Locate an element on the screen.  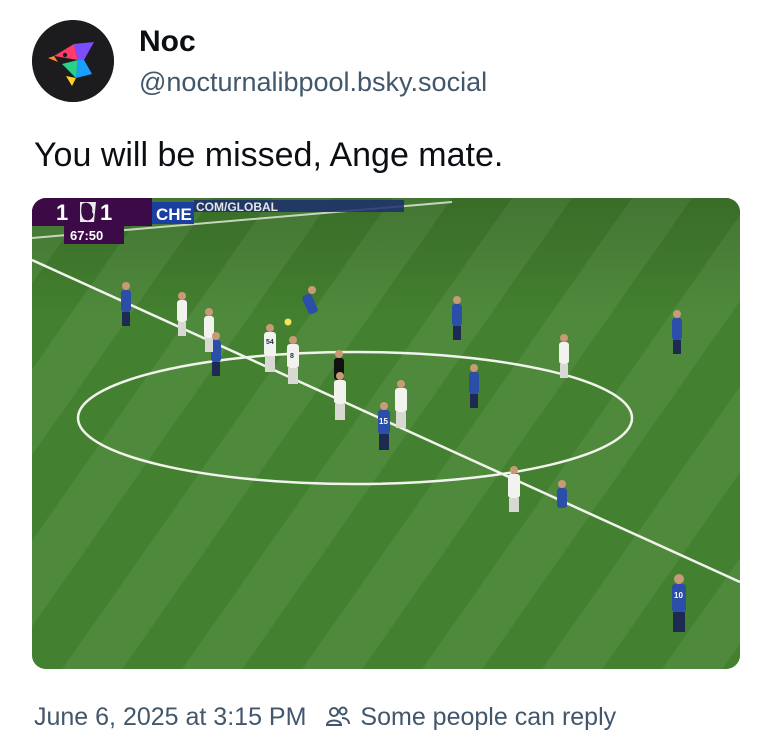
reply-setting-label: Some people can reply is located at coordinates (488, 717).